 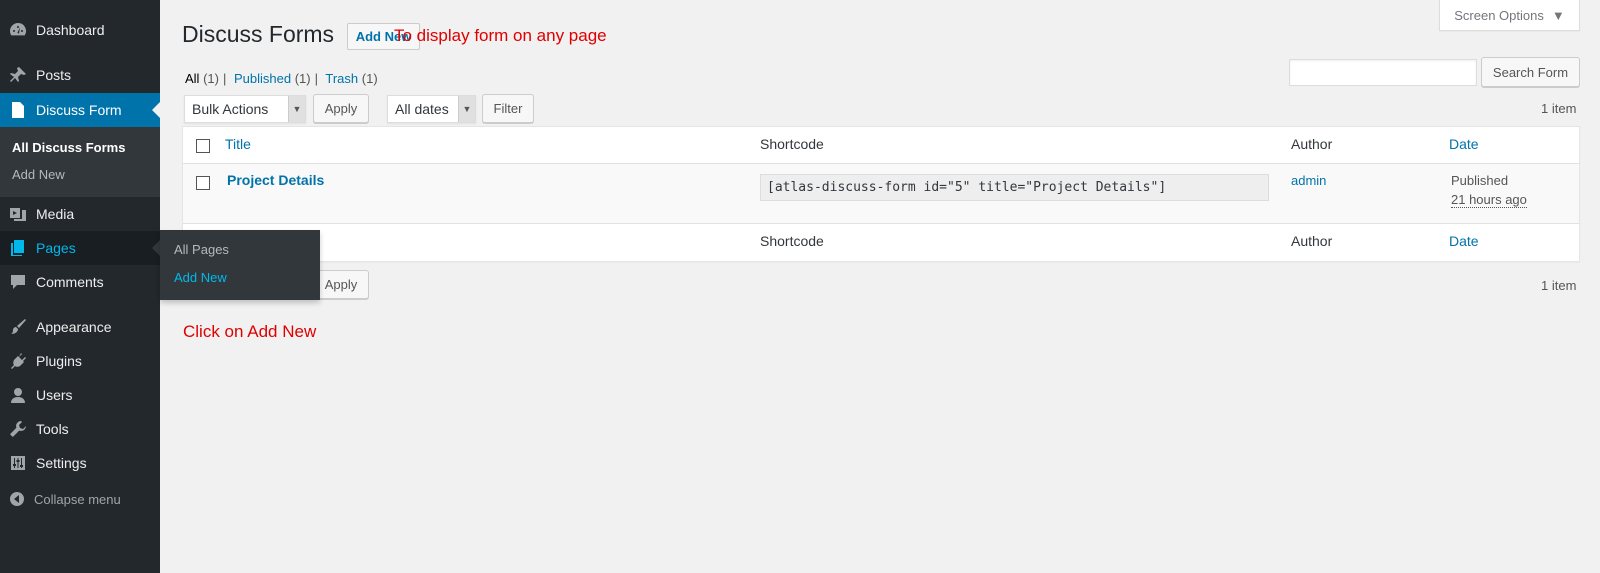 What do you see at coordinates (54, 395) in the screenshot?
I see `menu-users-label: Users` at bounding box center [54, 395].